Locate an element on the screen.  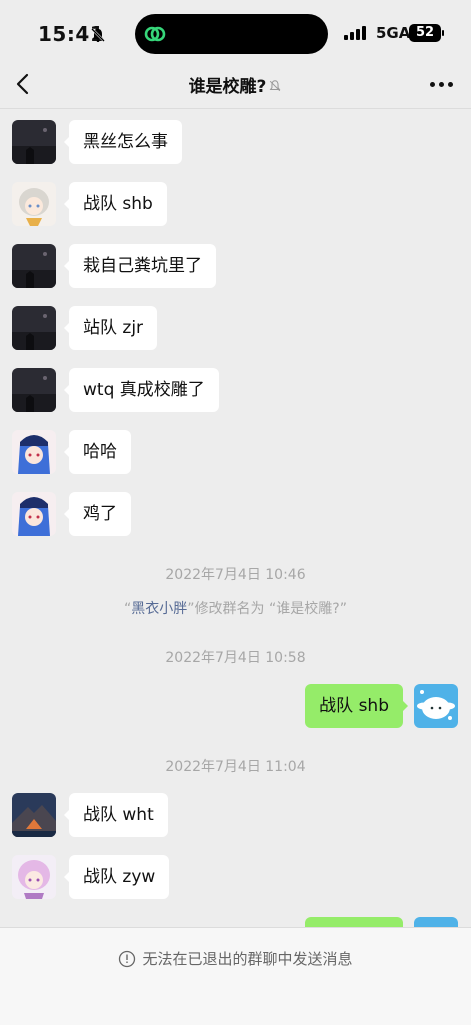
message-bubble: 站队 zjr is located at coordinates (110, 328).